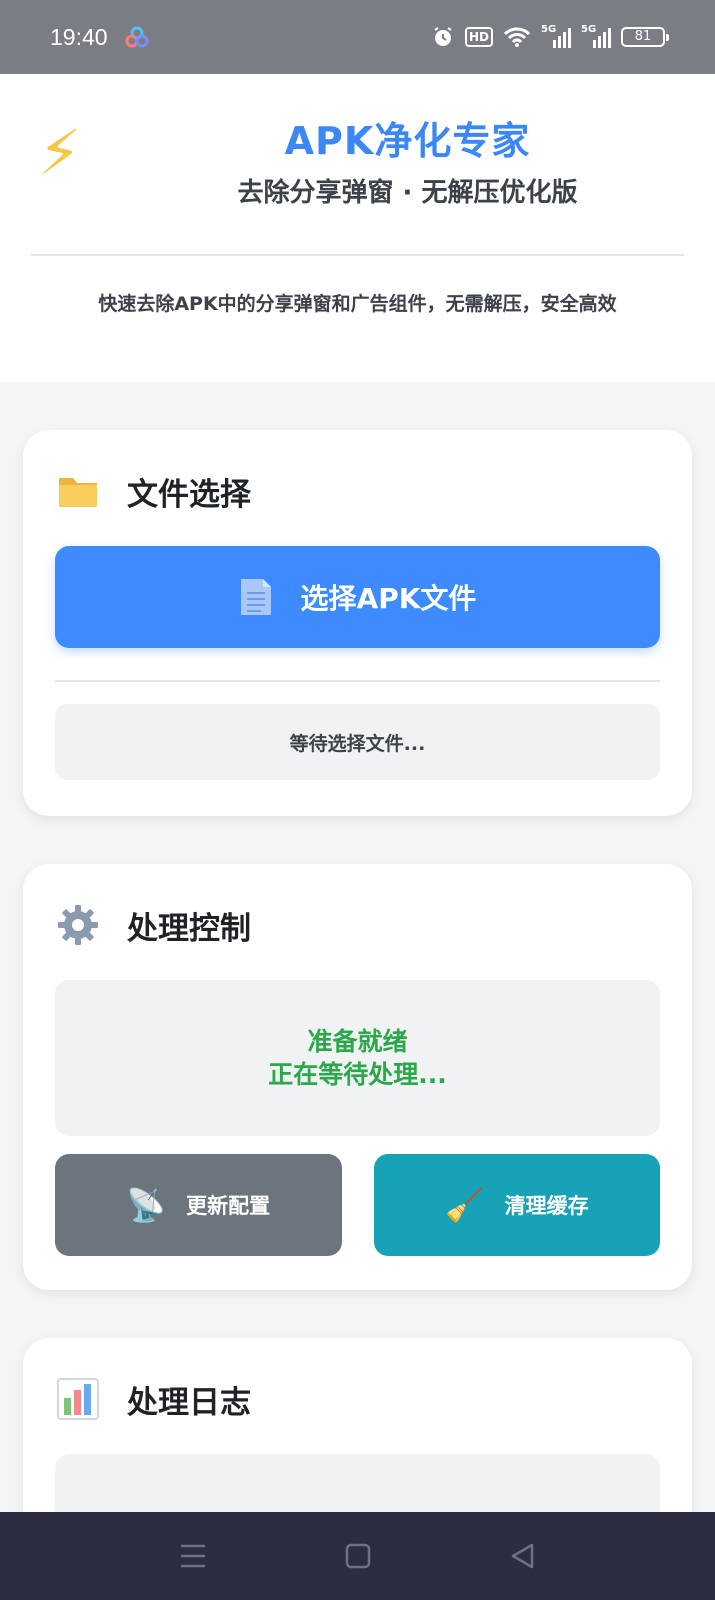 The image size is (715, 1600). I want to click on menu-icon, so click(192, 1556).